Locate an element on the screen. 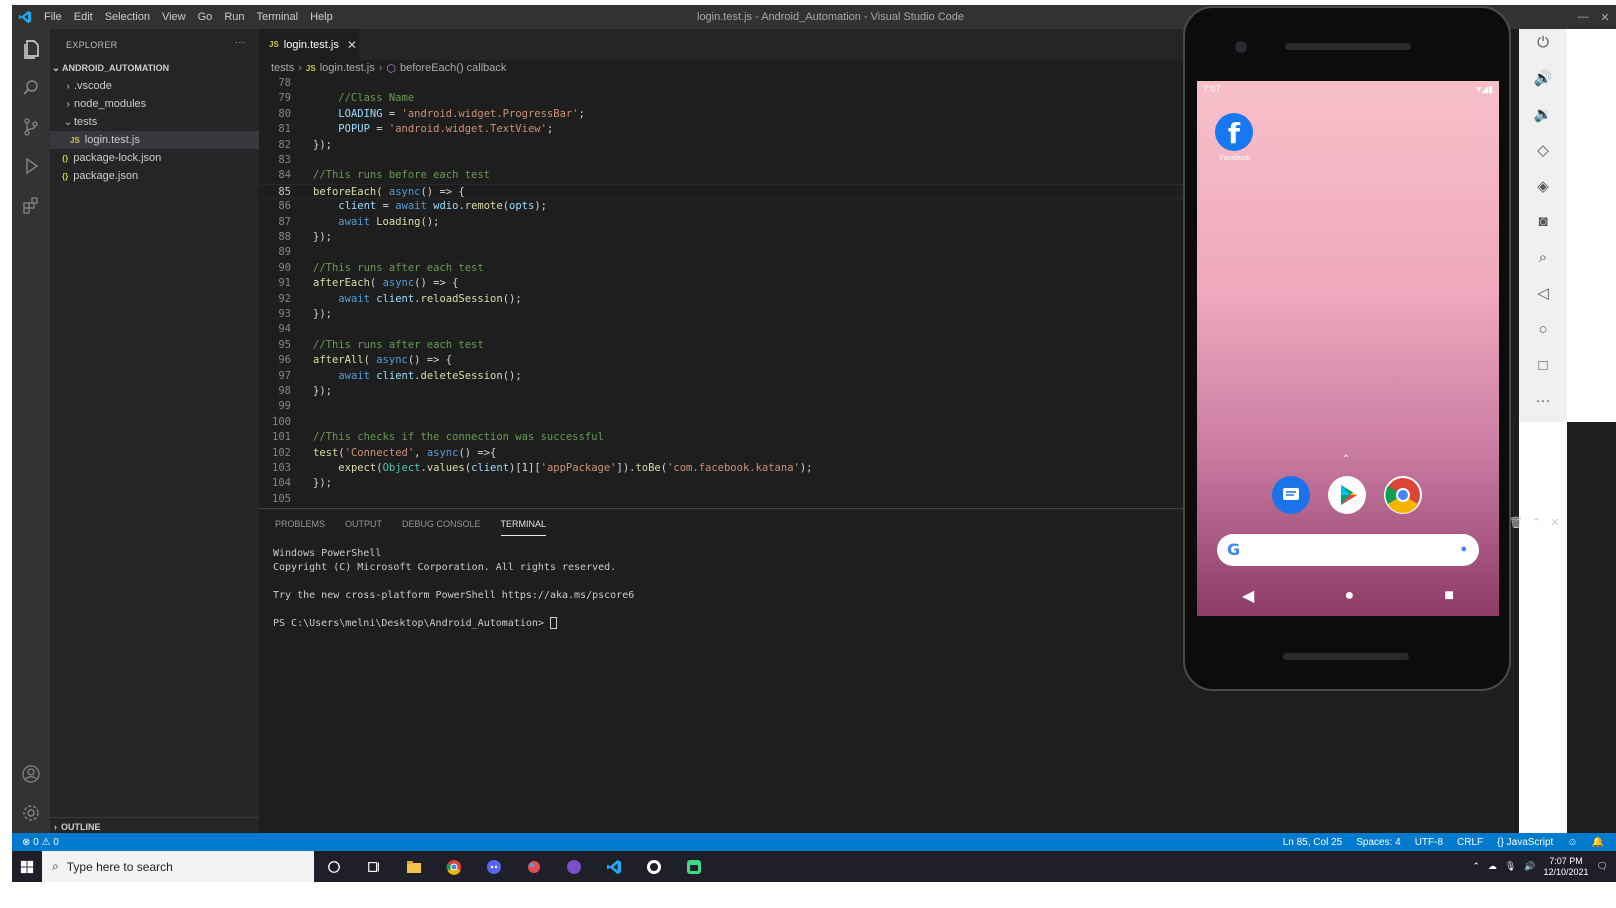 The width and height of the screenshot is (1616, 908). code-line: 102 test('Connected', async() =>{ is located at coordinates (721, 453).